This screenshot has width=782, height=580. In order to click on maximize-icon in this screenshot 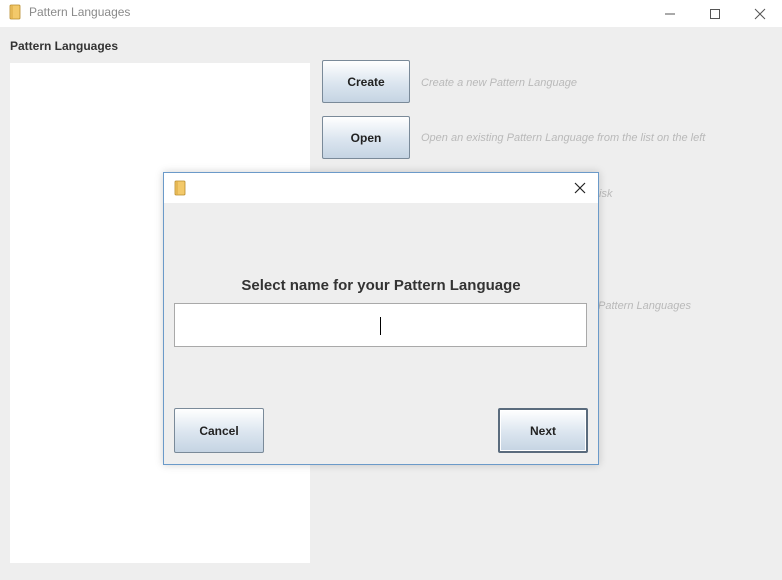, I will do `click(715, 13)`.